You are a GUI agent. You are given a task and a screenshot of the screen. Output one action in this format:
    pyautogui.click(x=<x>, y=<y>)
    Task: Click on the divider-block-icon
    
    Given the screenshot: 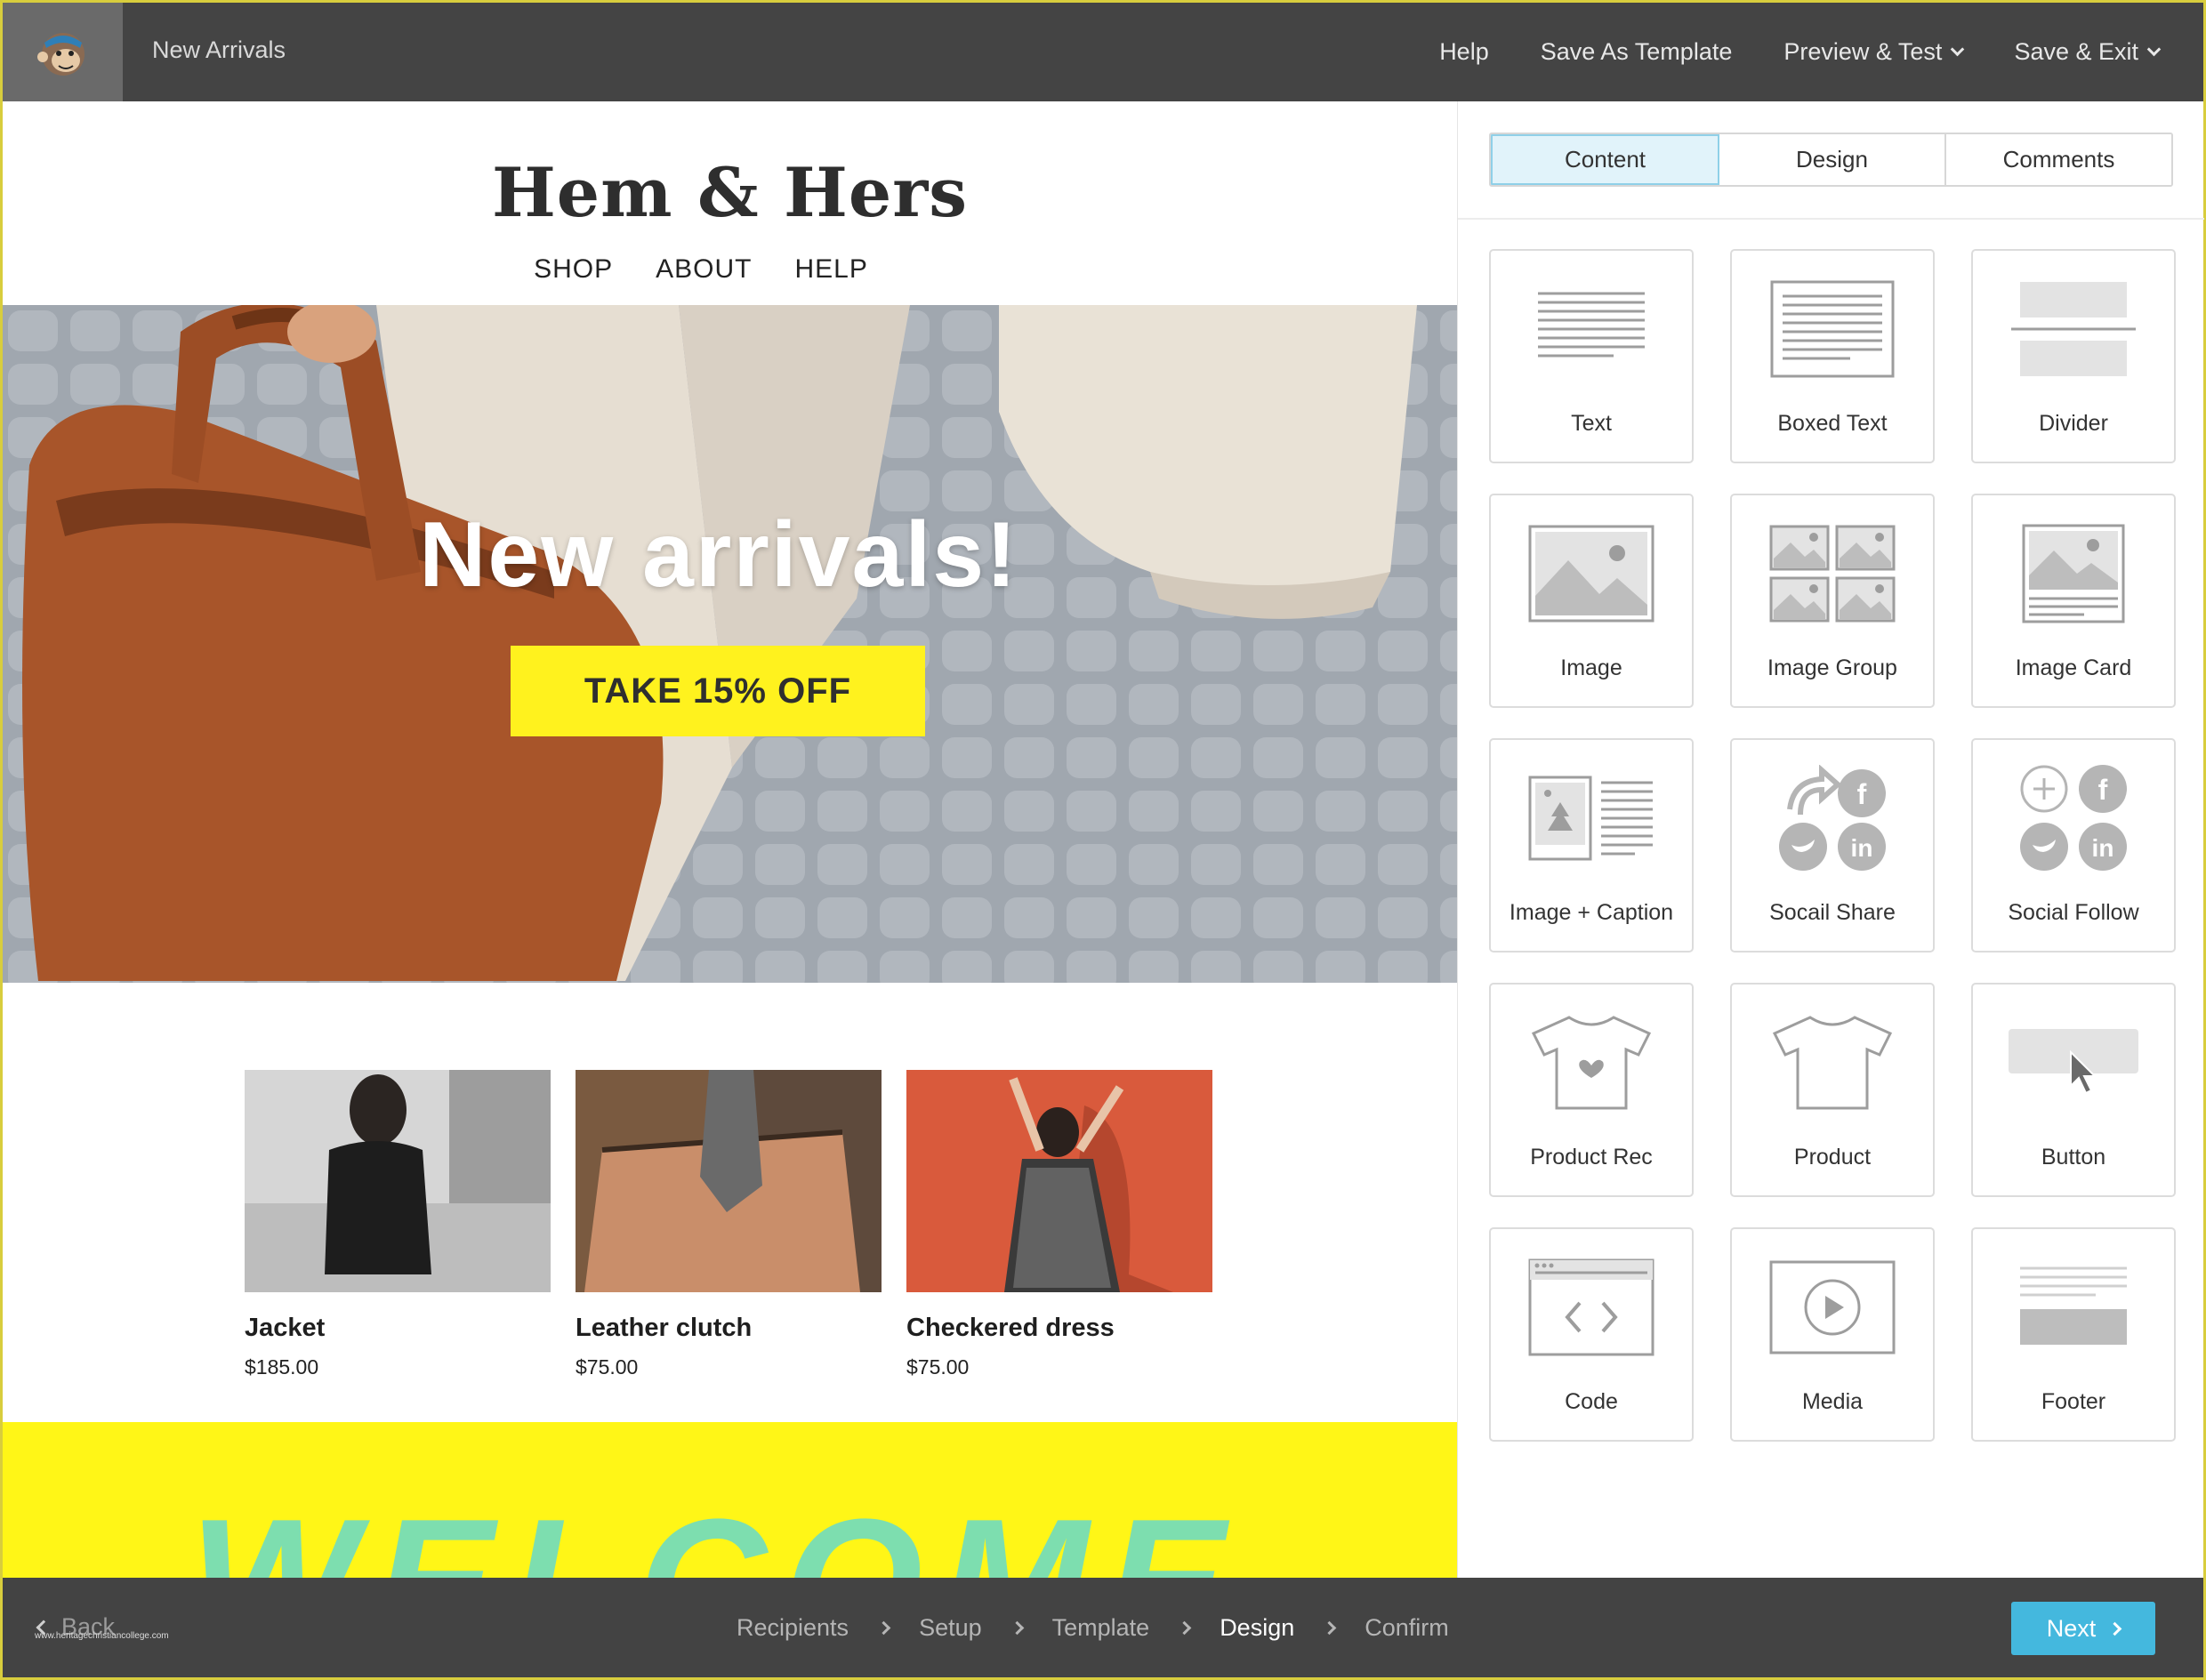 What is the action you would take?
    pyautogui.click(x=2073, y=329)
    